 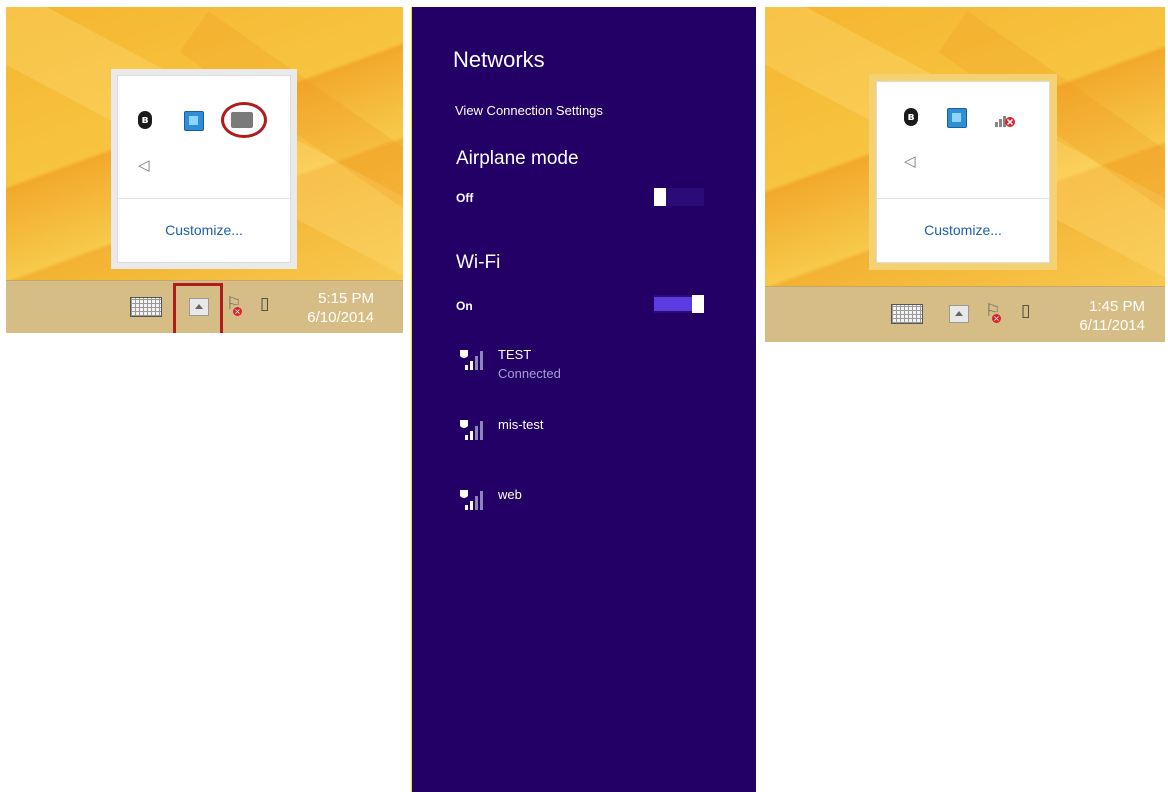 What do you see at coordinates (515, 354) in the screenshot?
I see `network-name: TEST` at bounding box center [515, 354].